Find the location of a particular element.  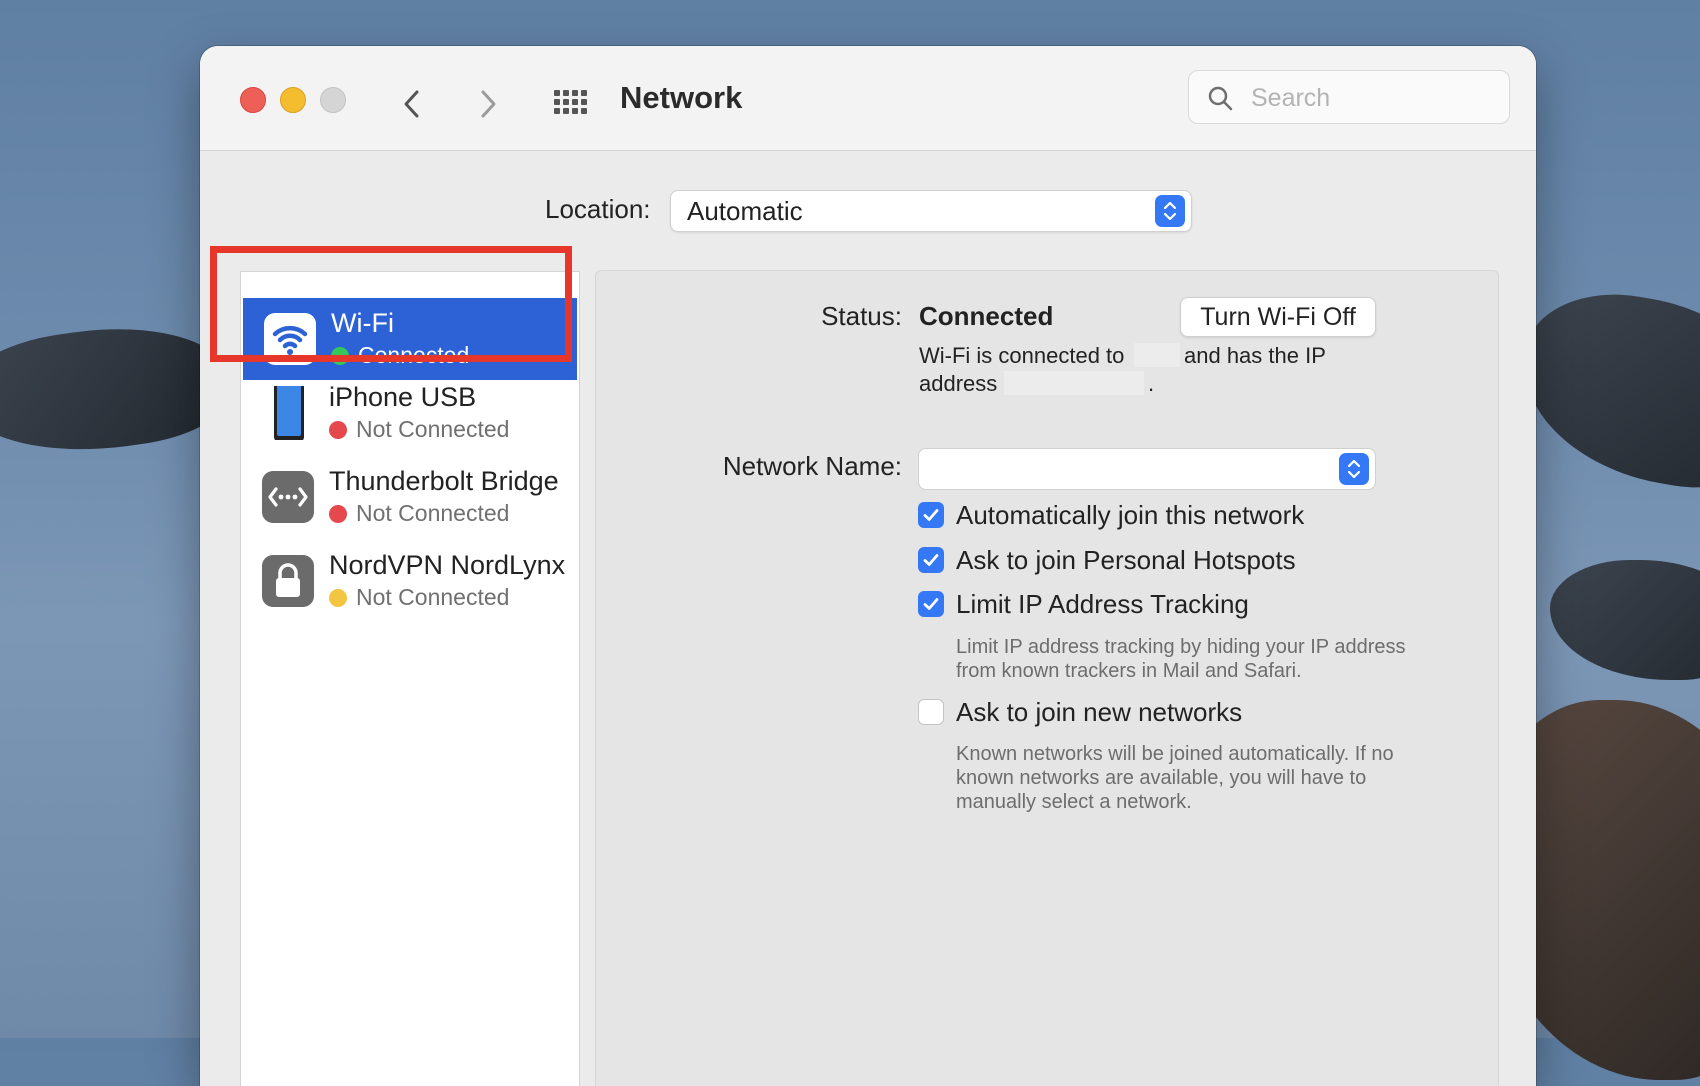

lock-icon is located at coordinates (288, 581).